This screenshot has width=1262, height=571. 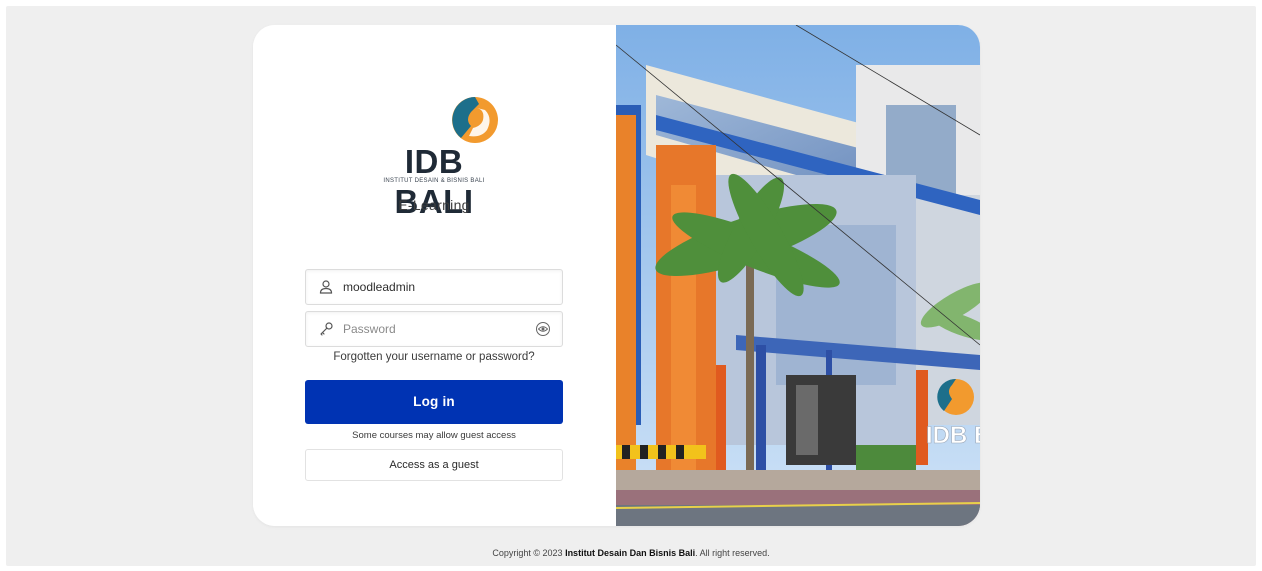 I want to click on brand-subtitle: INSTITUT DESAIN & BISNIS BALI, so click(x=434, y=181).